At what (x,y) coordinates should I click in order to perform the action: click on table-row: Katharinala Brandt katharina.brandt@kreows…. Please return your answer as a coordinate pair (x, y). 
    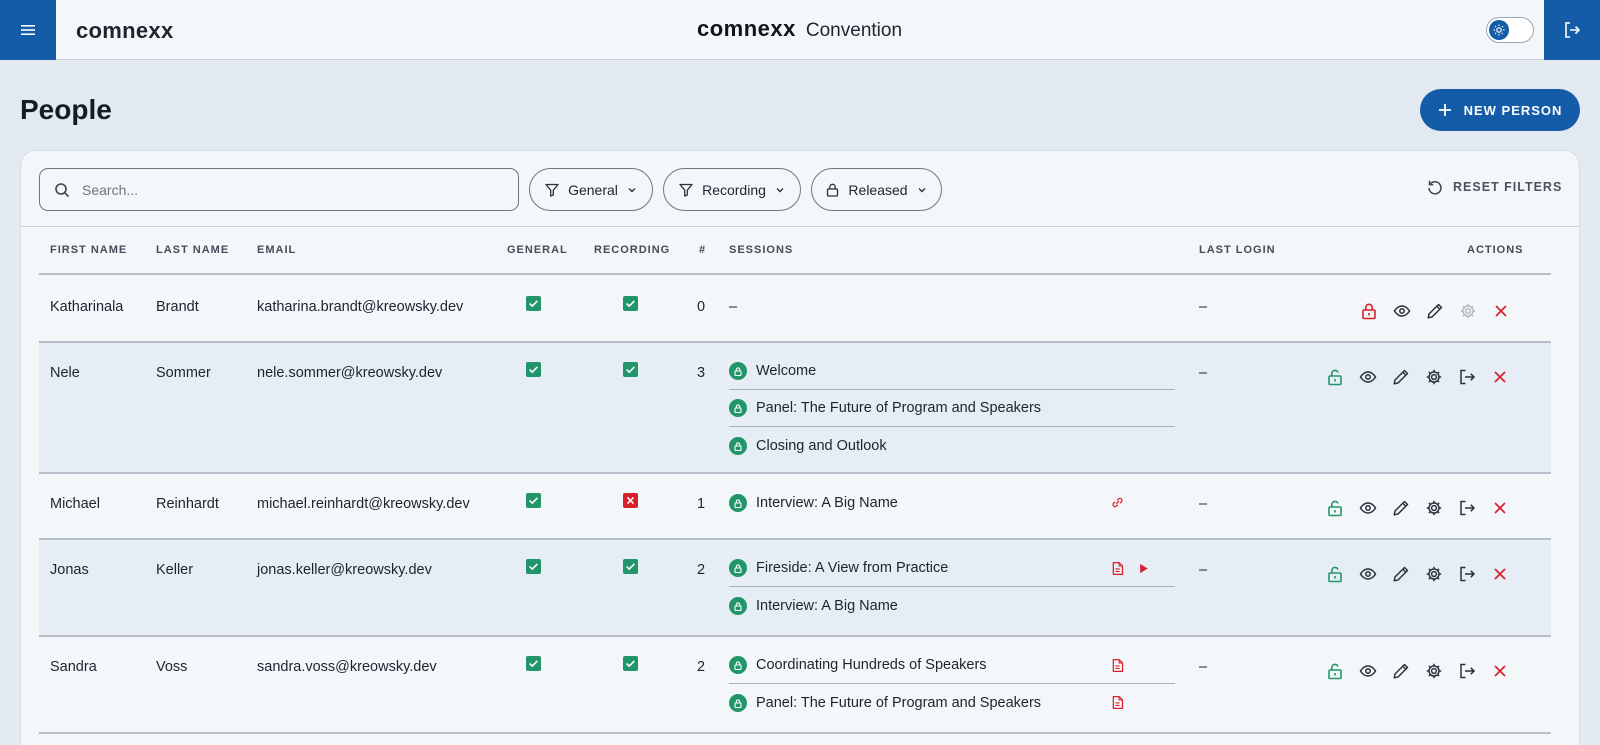
    Looking at the image, I should click on (795, 310).